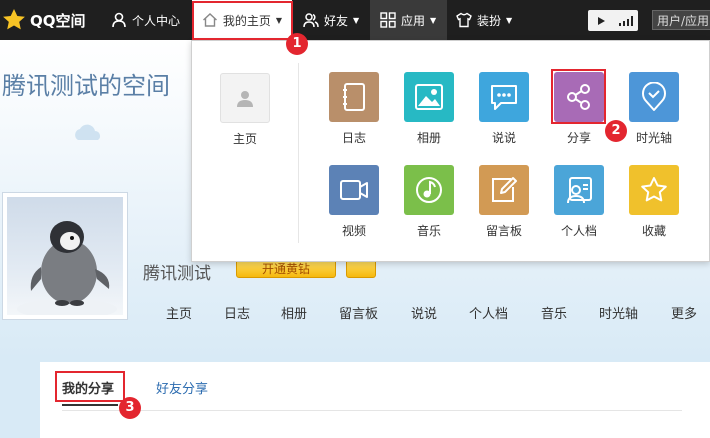  I want to click on location-clock-icon, so click(654, 96).